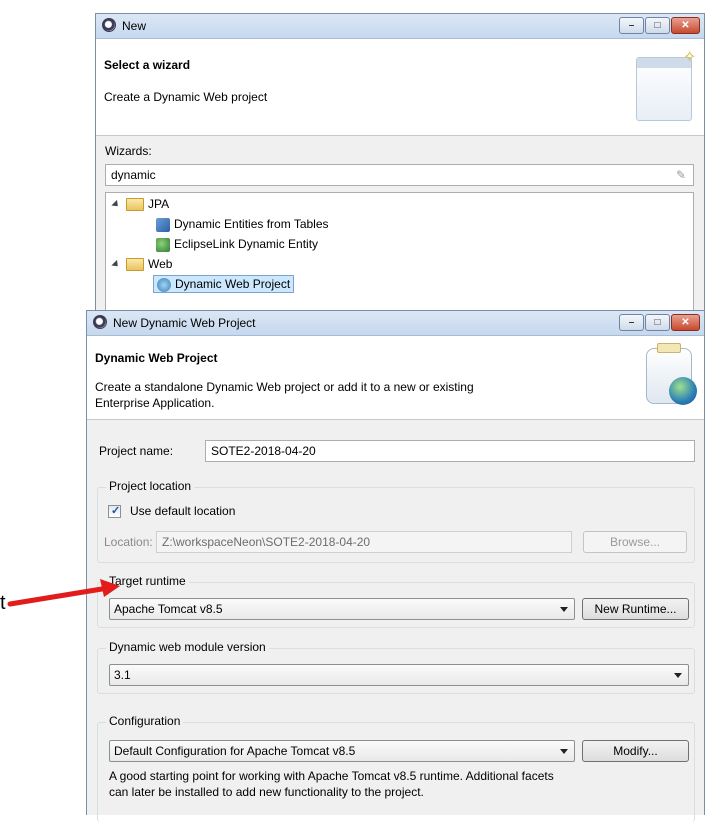  I want to click on side-text: t, so click(3, 603).